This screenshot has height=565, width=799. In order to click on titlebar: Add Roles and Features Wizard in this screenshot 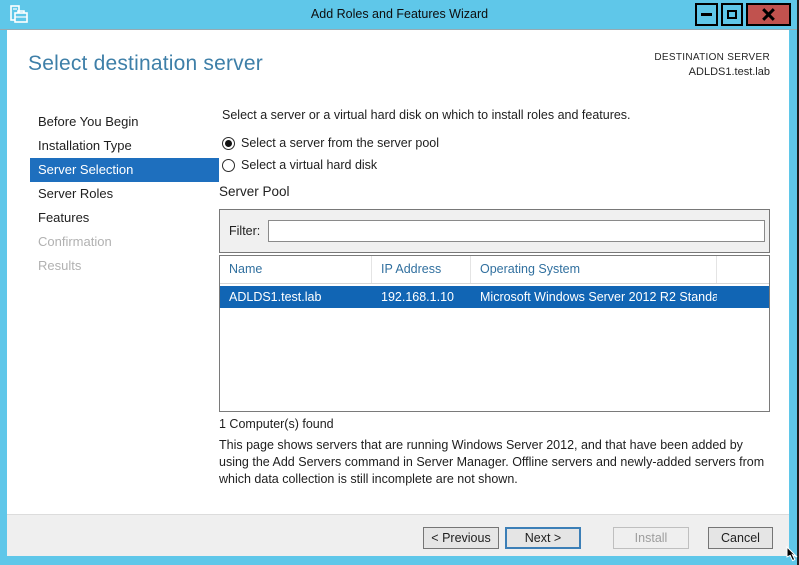, I will do `click(399, 15)`.